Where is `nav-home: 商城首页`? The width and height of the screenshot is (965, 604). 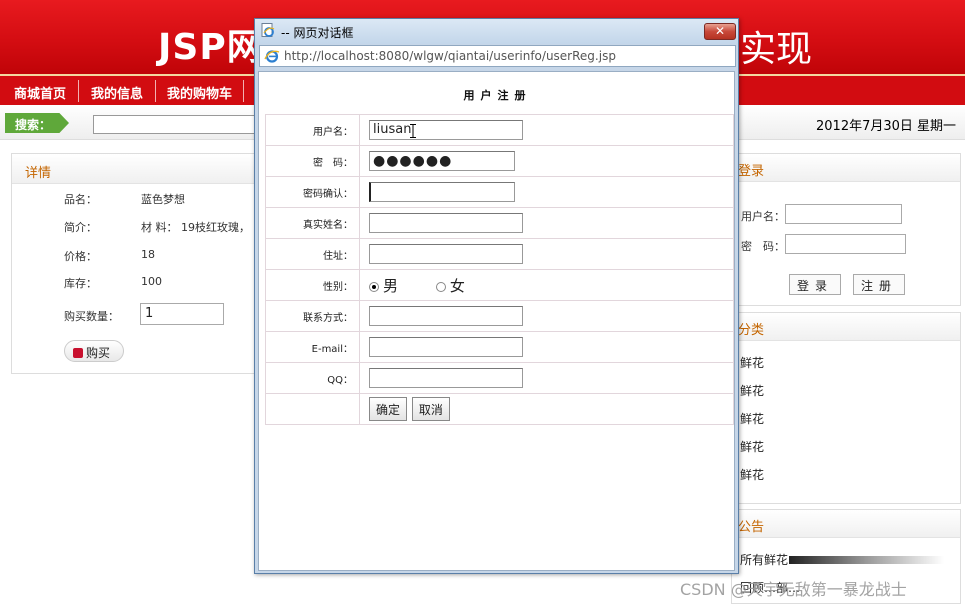 nav-home: 商城首页 is located at coordinates (40, 92).